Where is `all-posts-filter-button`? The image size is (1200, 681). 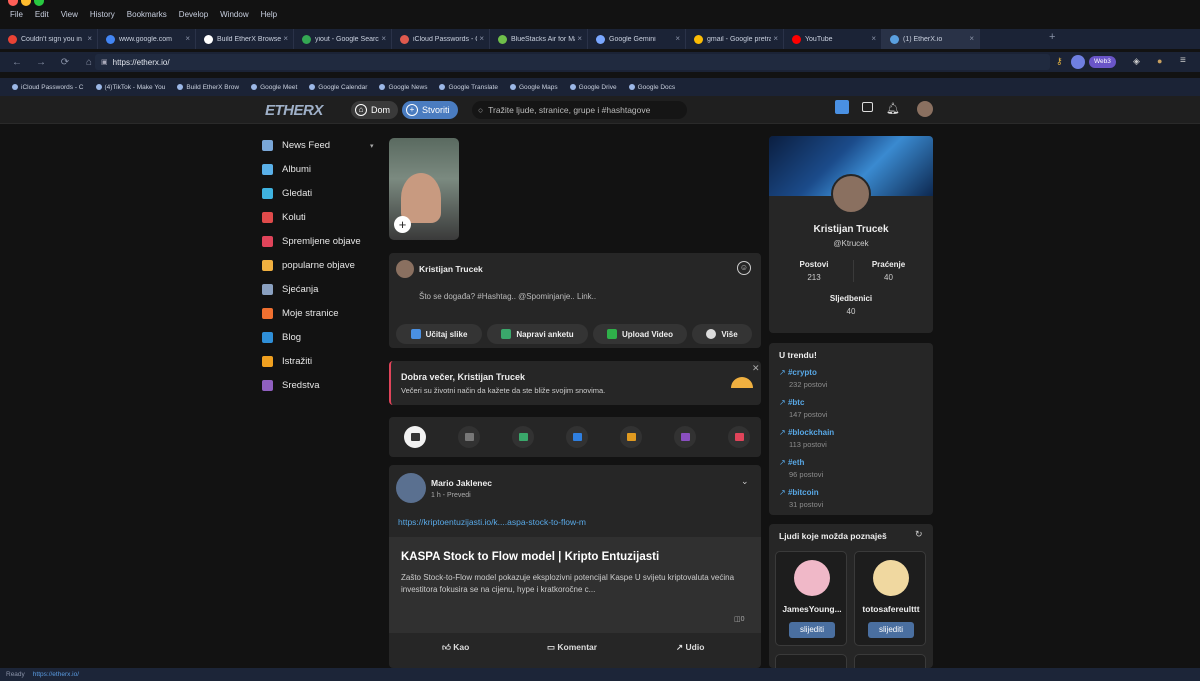 all-posts-filter-button is located at coordinates (415, 437).